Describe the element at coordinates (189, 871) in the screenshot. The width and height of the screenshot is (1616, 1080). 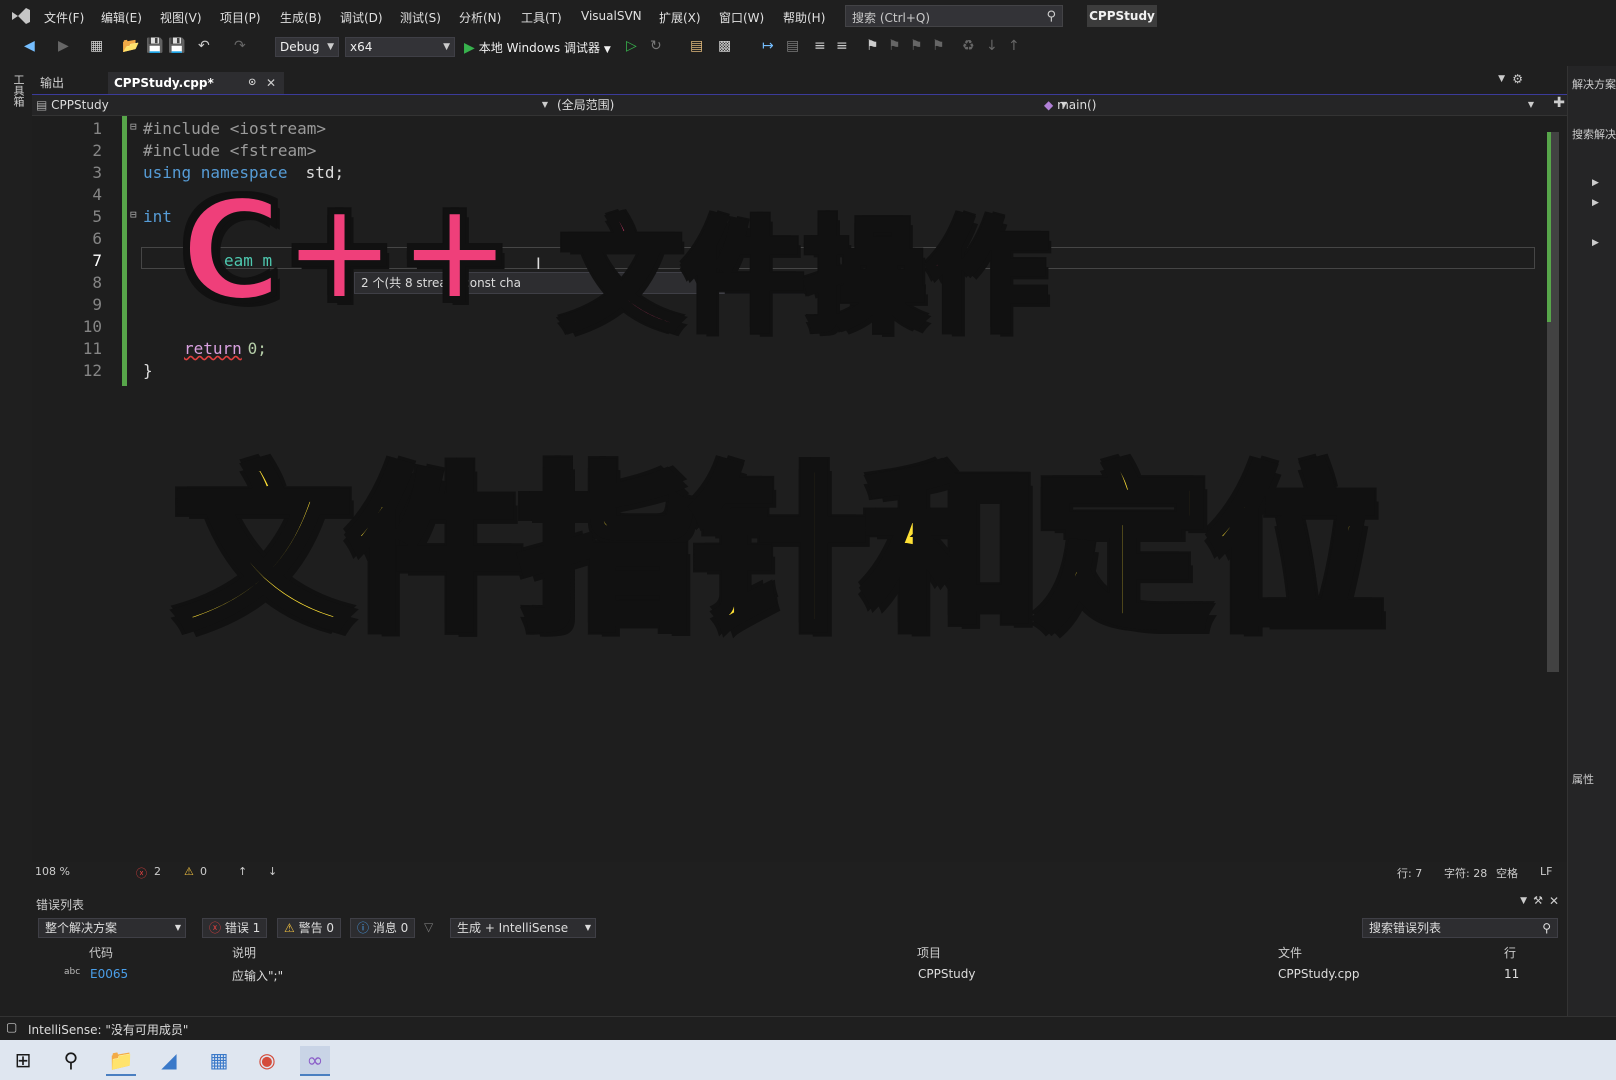
I see `warning-icon: ⚠` at that location.